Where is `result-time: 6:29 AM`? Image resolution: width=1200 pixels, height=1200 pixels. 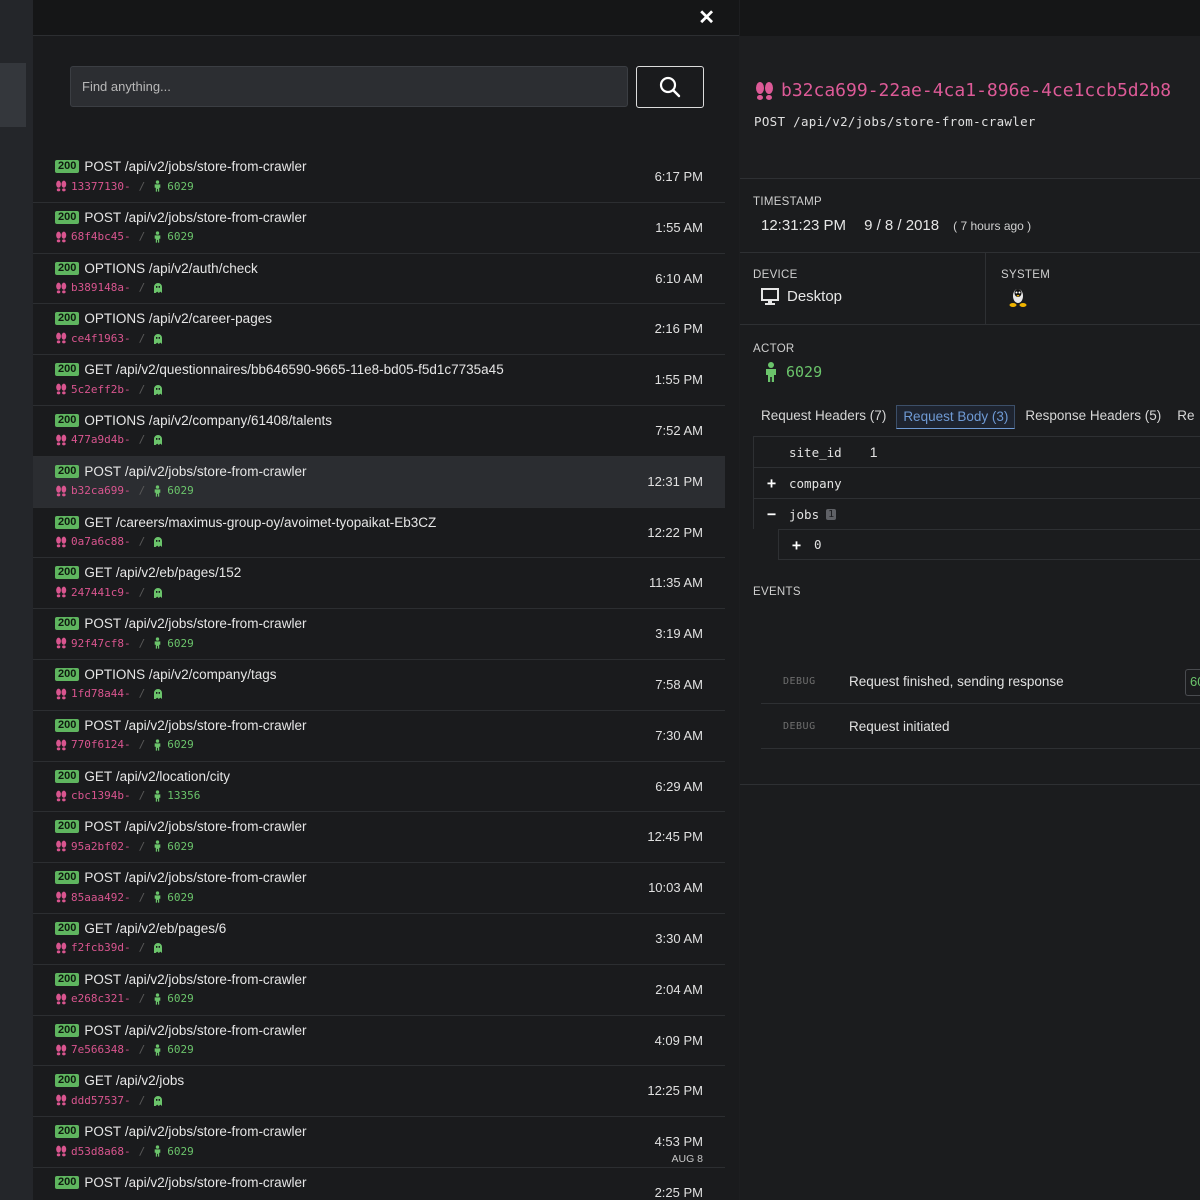 result-time: 6:29 AM is located at coordinates (679, 786).